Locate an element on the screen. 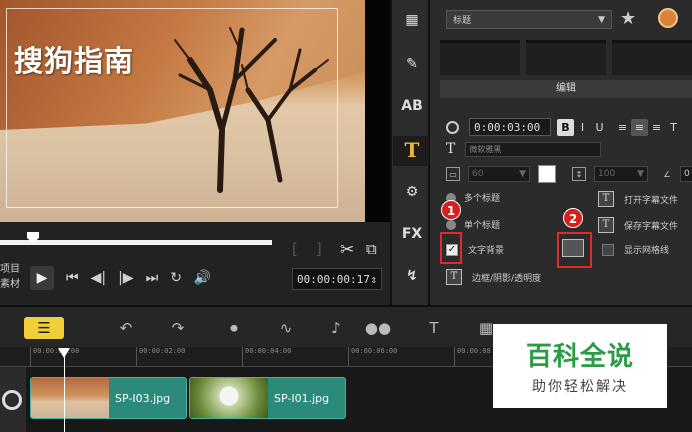 The width and height of the screenshot is (692, 432). sound-mixer-icon: ∿ is located at coordinates (286, 328).